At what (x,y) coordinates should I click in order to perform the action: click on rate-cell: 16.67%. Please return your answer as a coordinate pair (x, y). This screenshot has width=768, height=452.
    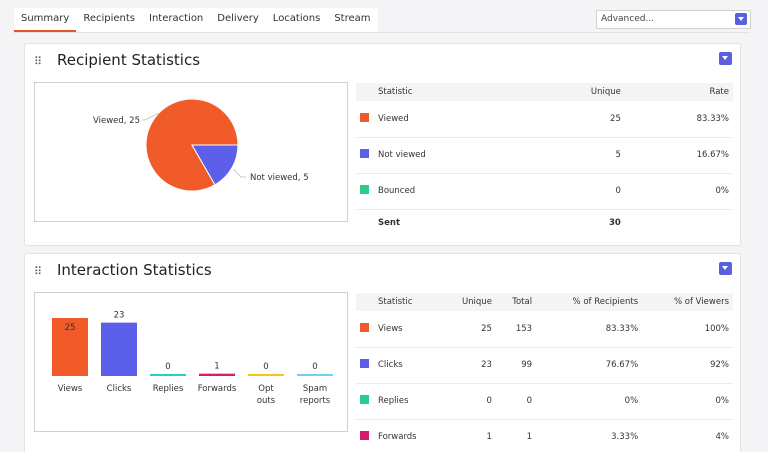
    Looking at the image, I should click on (678, 155).